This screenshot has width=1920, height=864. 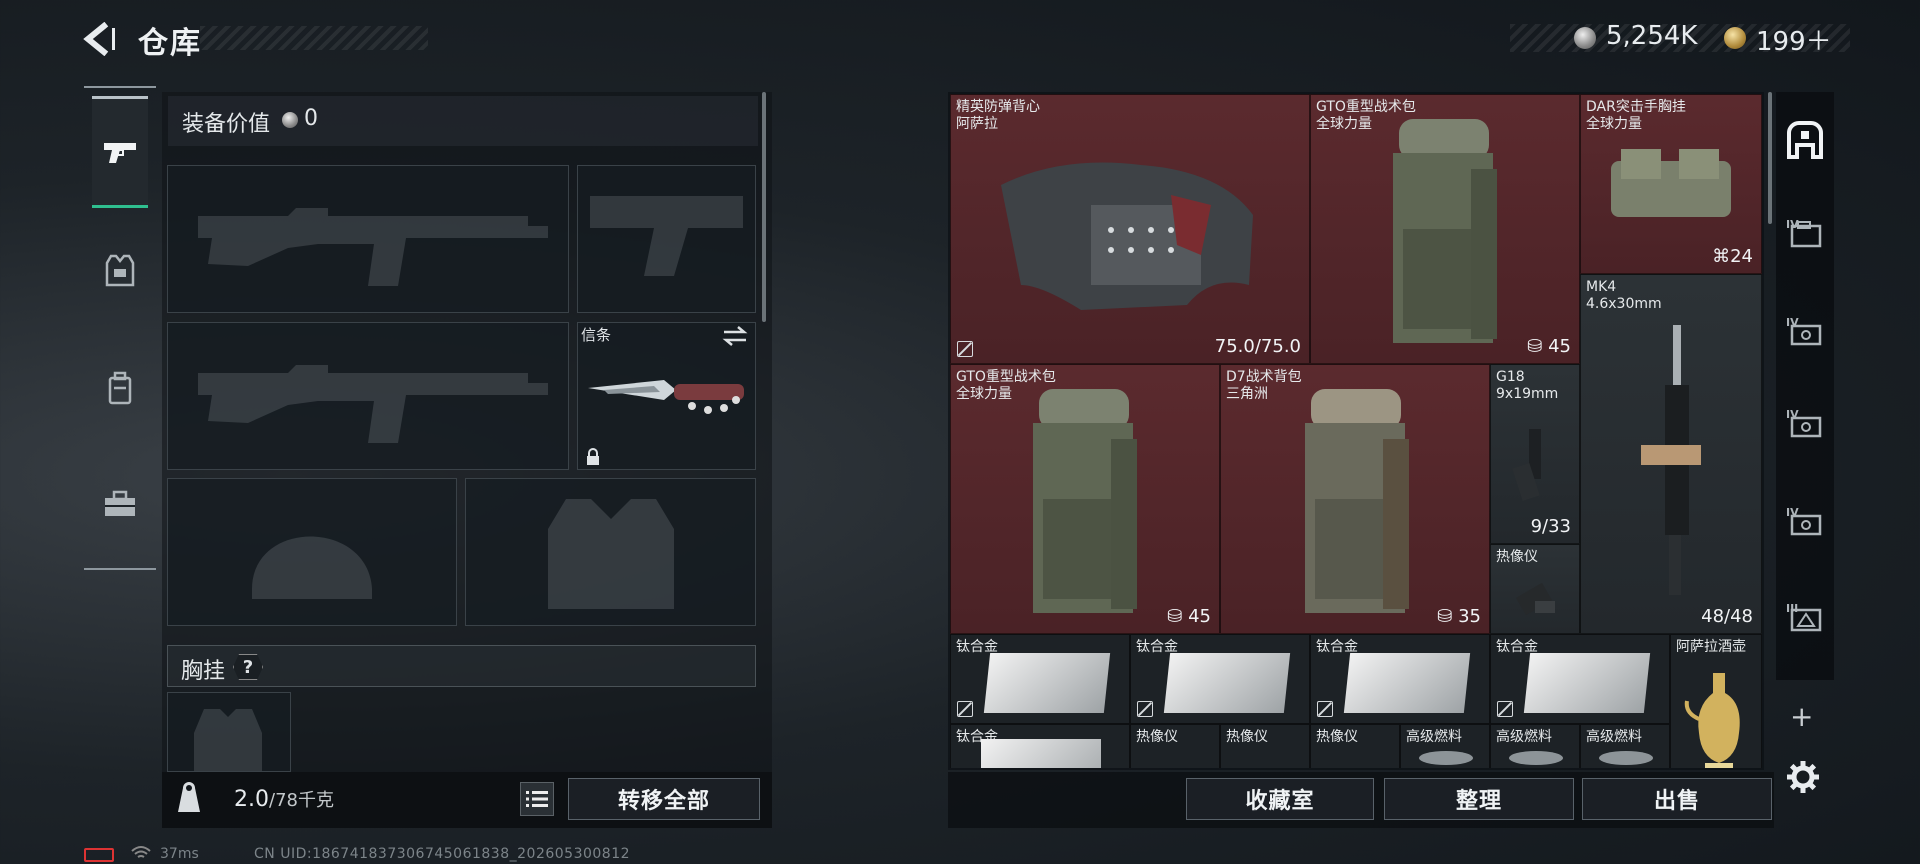 I want to click on loadout-scrollbar, so click(x=764, y=207).